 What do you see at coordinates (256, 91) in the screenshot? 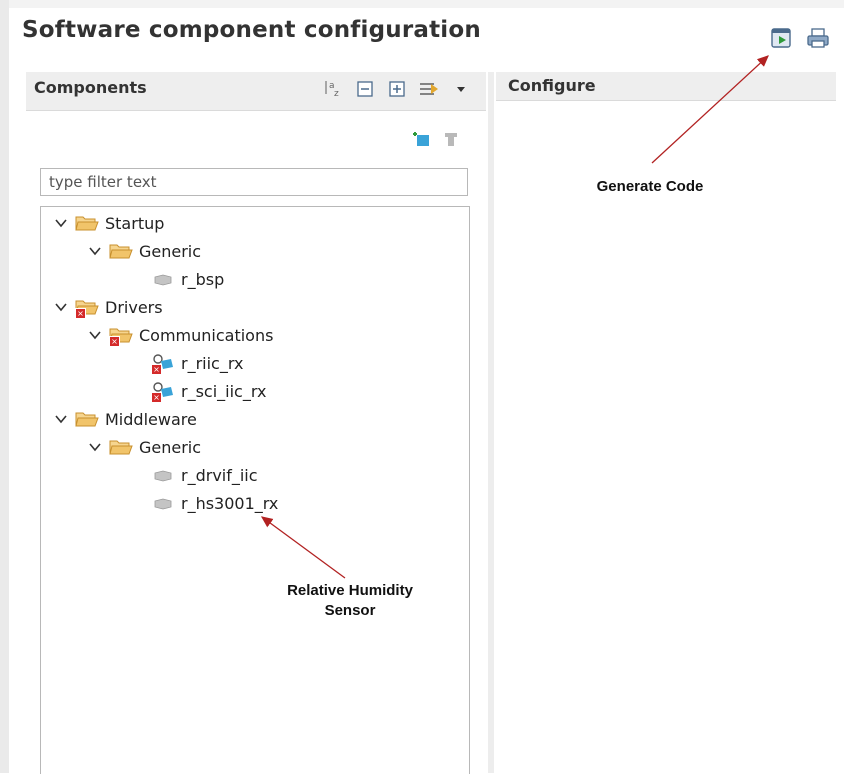
I see `components-panel-header: Components a z` at bounding box center [256, 91].